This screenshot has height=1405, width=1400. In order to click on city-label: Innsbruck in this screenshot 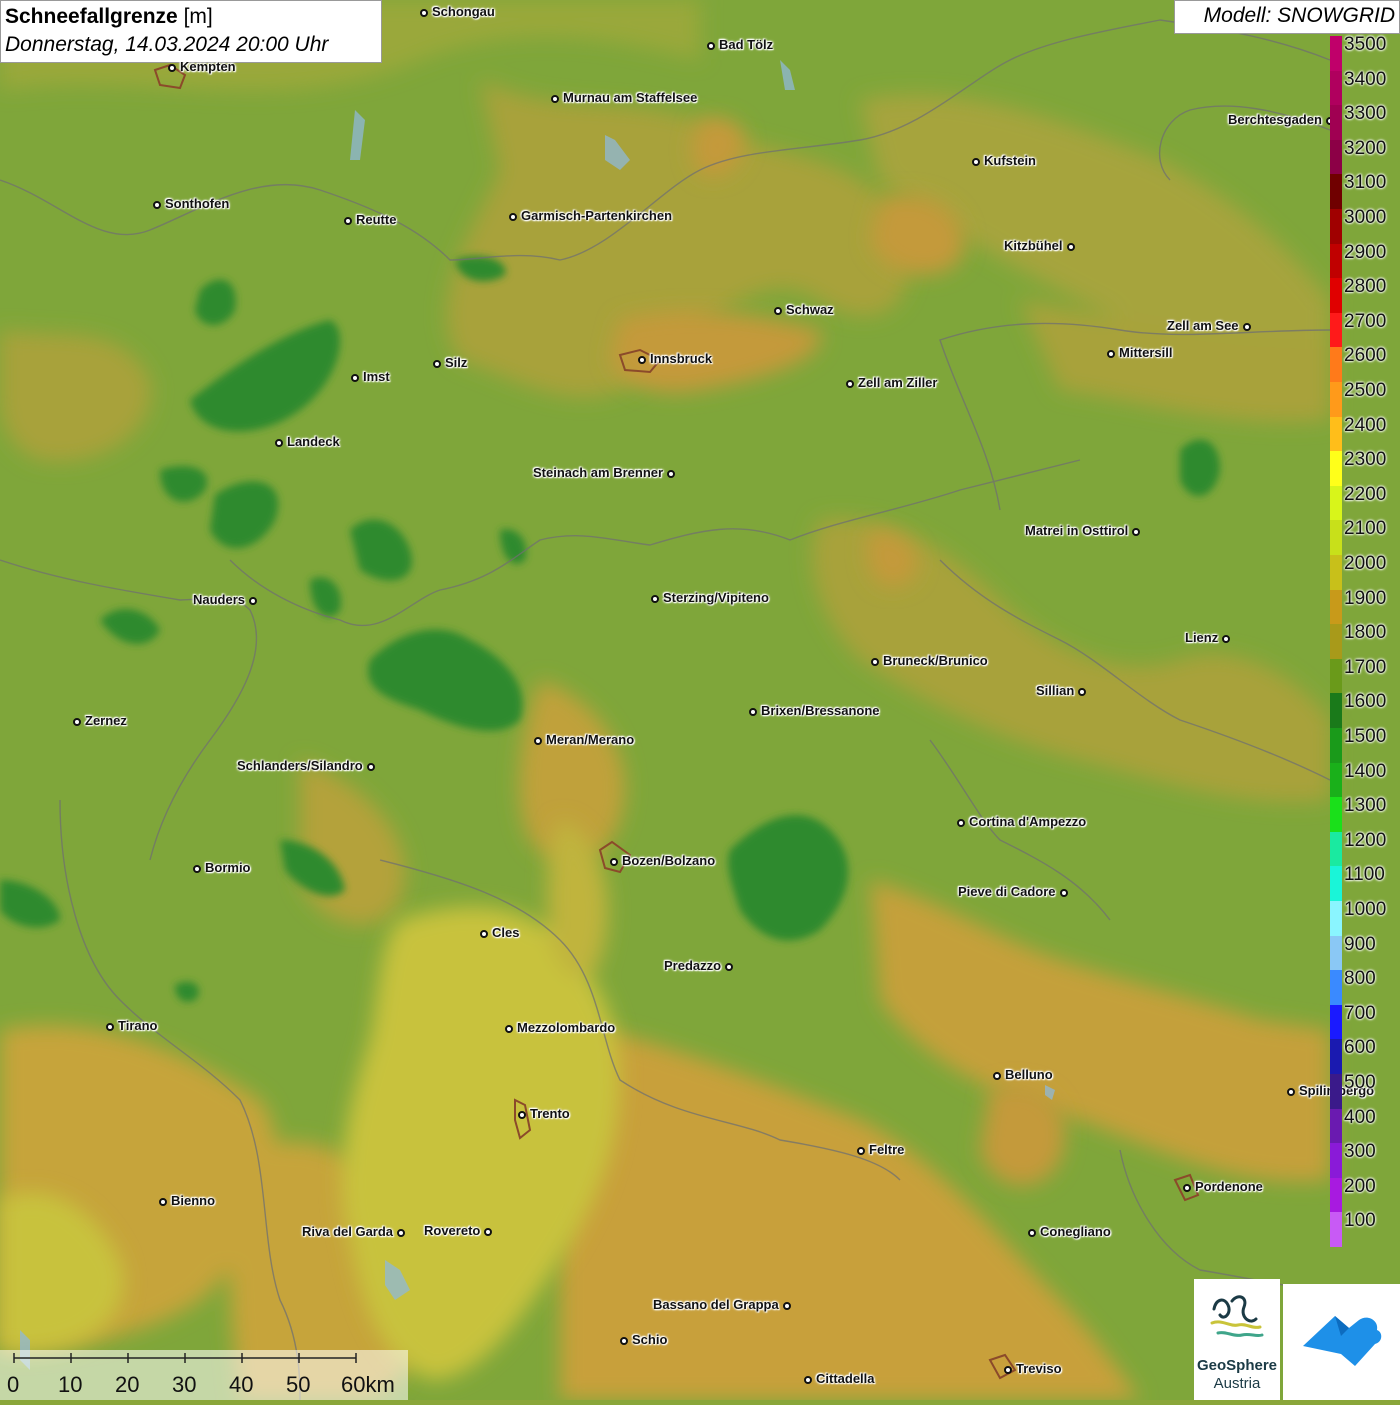, I will do `click(681, 358)`.